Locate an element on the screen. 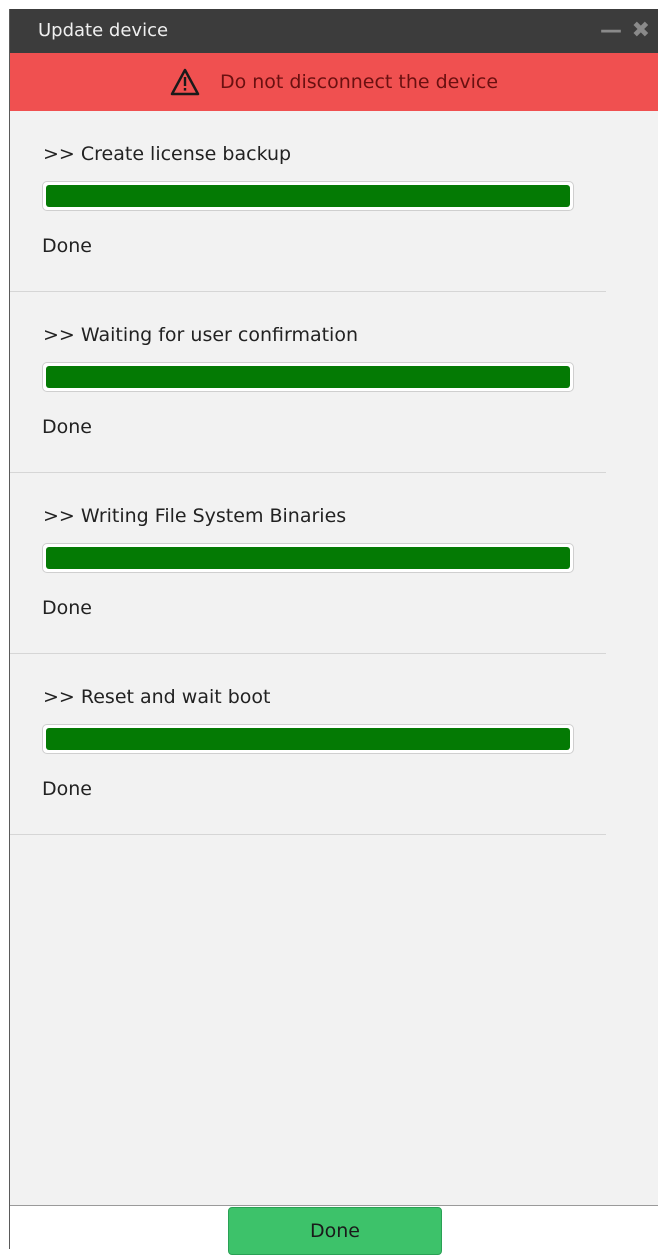  close-button: ✖ is located at coordinates (641, 31).